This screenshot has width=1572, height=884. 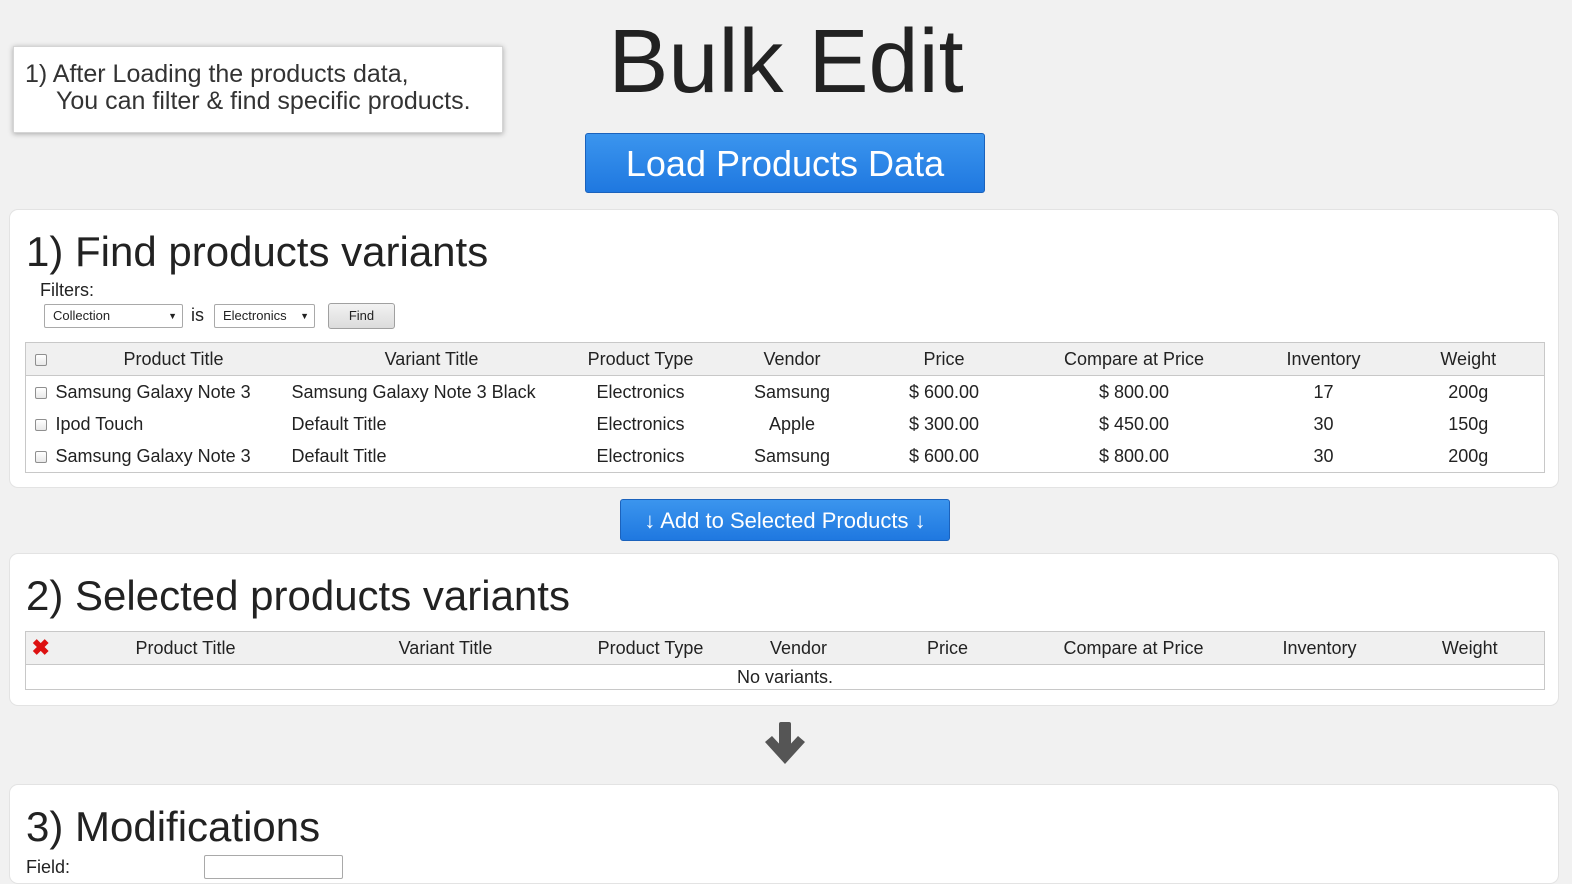 What do you see at coordinates (48, 867) in the screenshot?
I see `field-label: Field:` at bounding box center [48, 867].